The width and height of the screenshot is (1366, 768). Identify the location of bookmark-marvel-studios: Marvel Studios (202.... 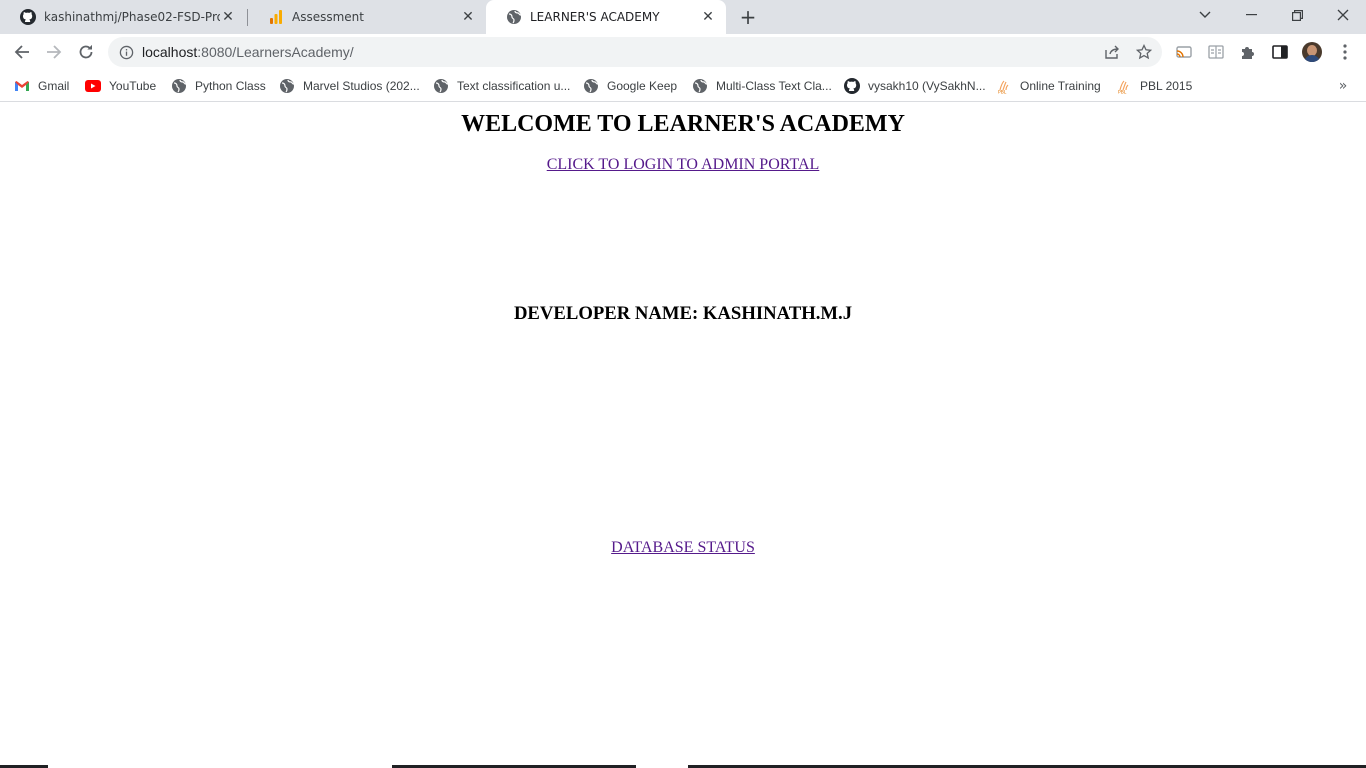
(349, 86).